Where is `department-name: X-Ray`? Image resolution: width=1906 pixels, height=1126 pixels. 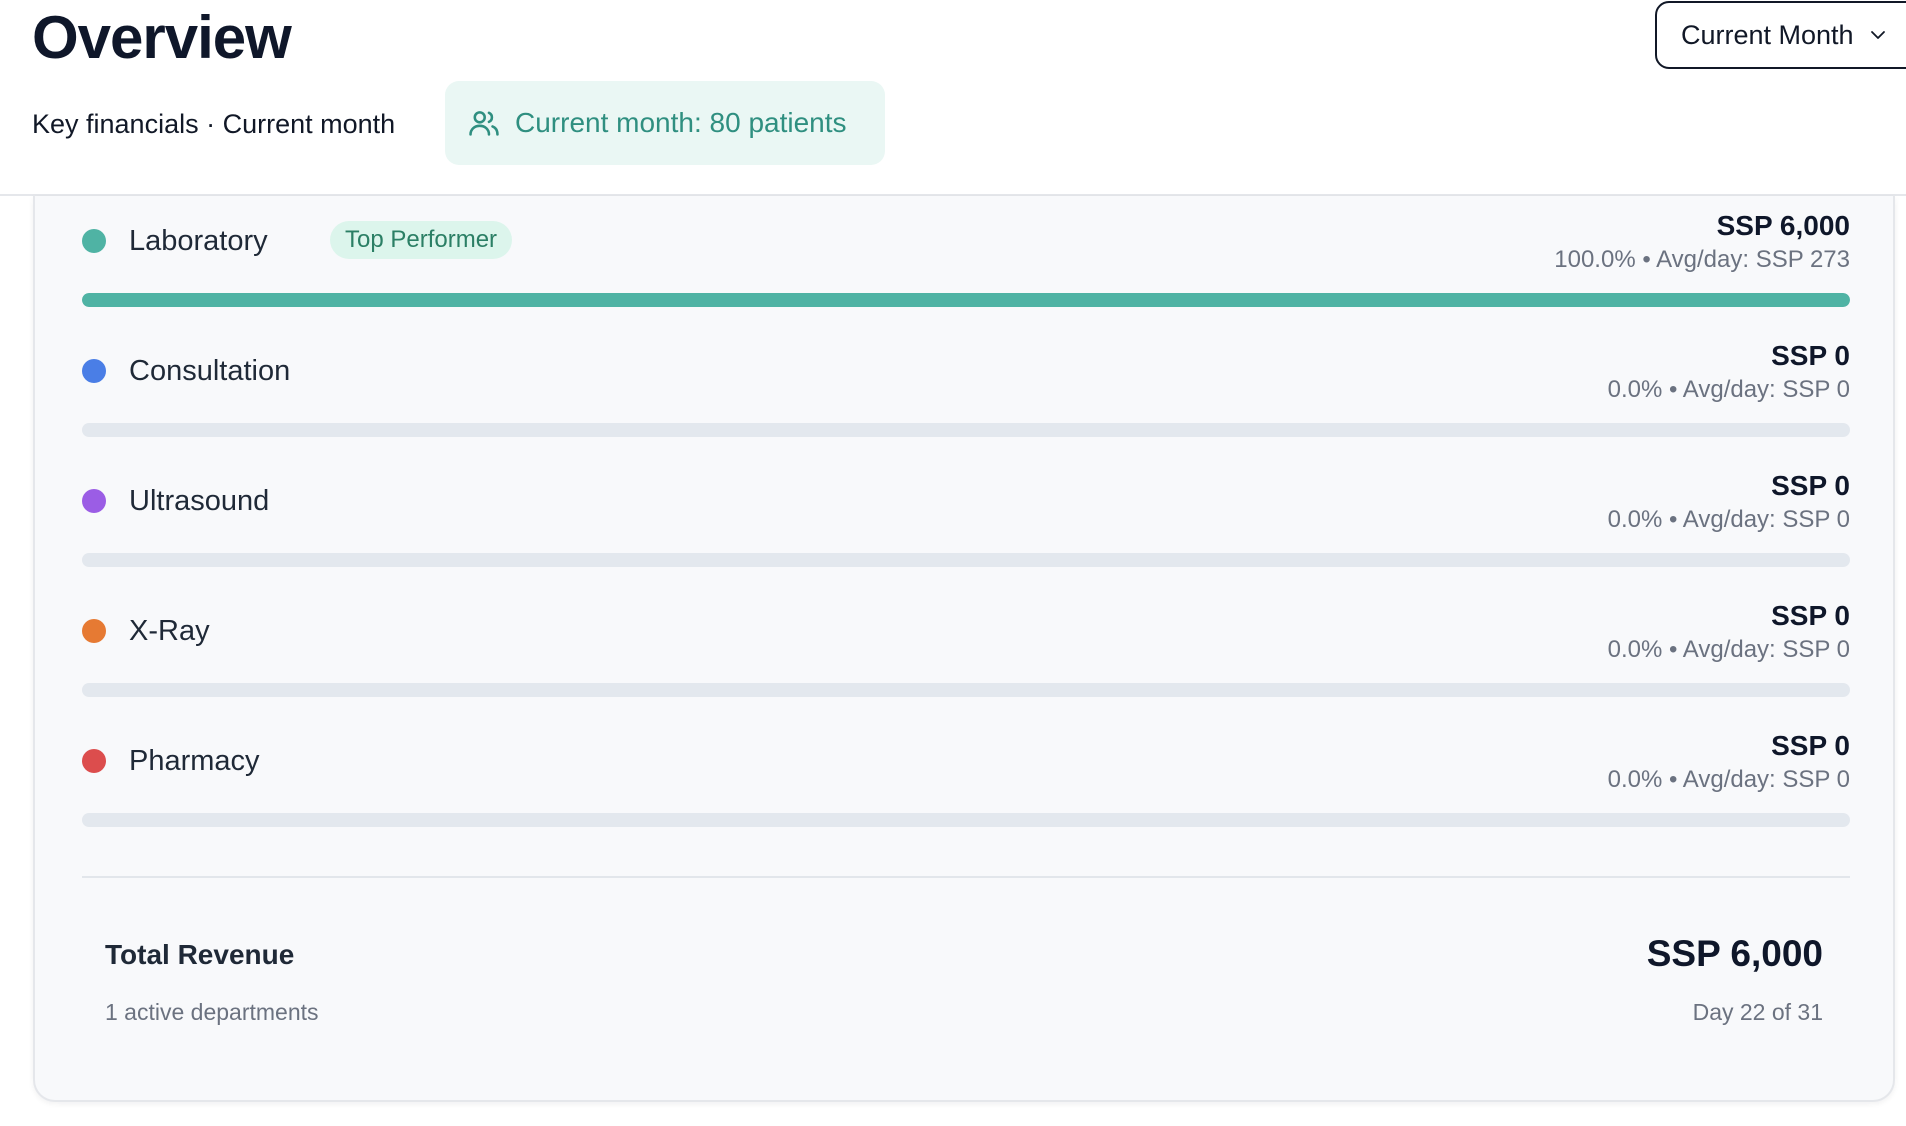
department-name: X-Ray is located at coordinates (169, 631).